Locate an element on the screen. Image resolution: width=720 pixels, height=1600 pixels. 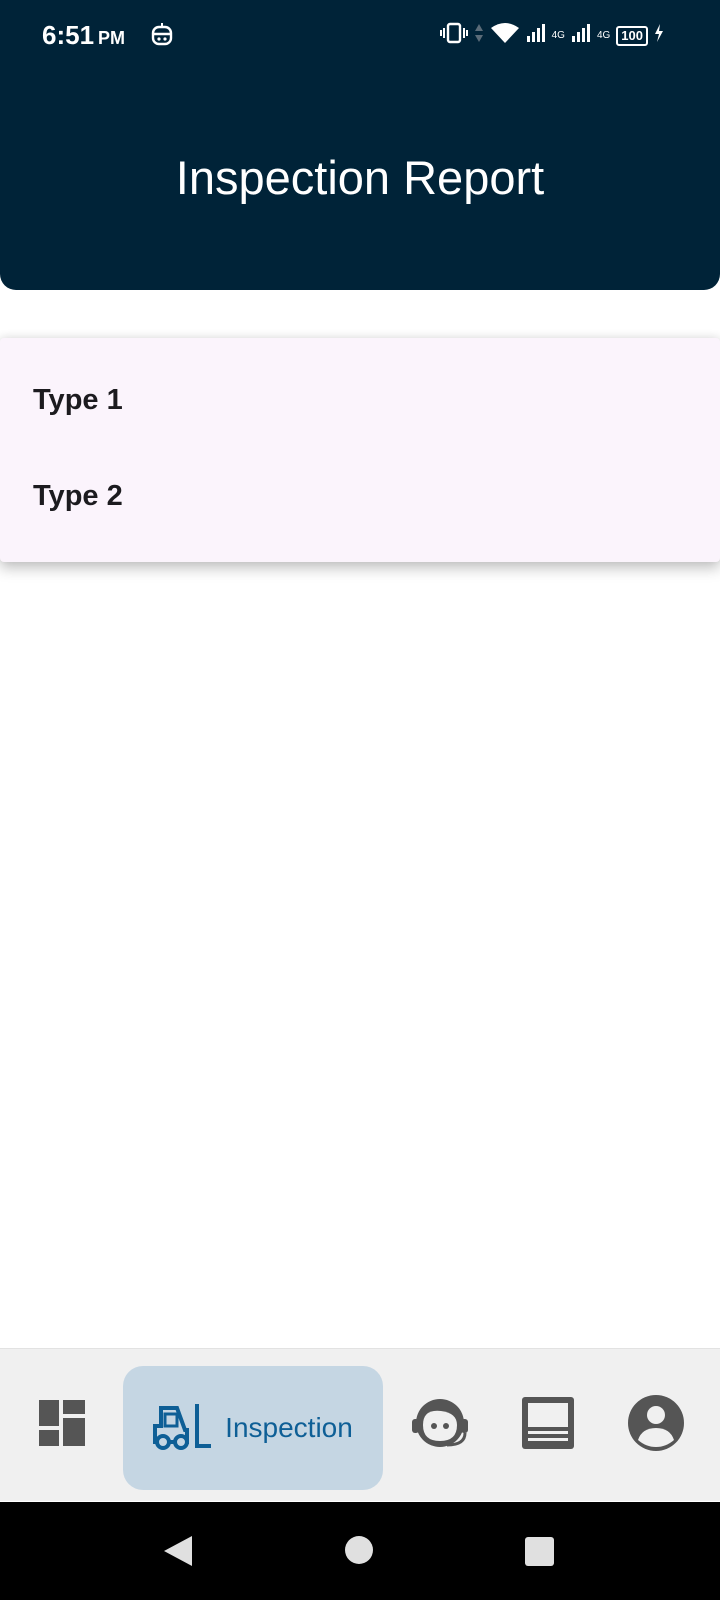
status-time: 6:51 PM is located at coordinates (83, 35).